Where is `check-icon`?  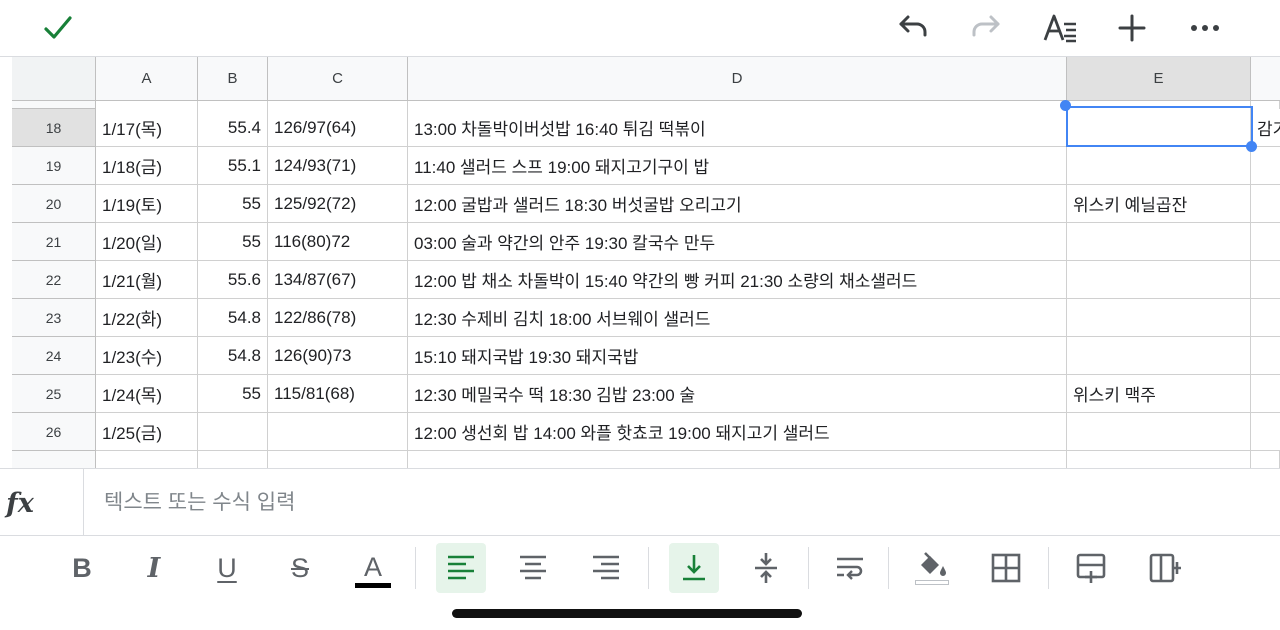
check-icon is located at coordinates (58, 28).